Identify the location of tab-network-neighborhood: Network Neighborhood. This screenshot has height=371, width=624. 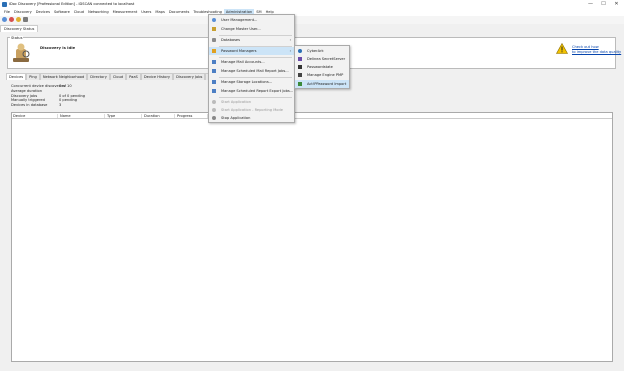
(63, 76).